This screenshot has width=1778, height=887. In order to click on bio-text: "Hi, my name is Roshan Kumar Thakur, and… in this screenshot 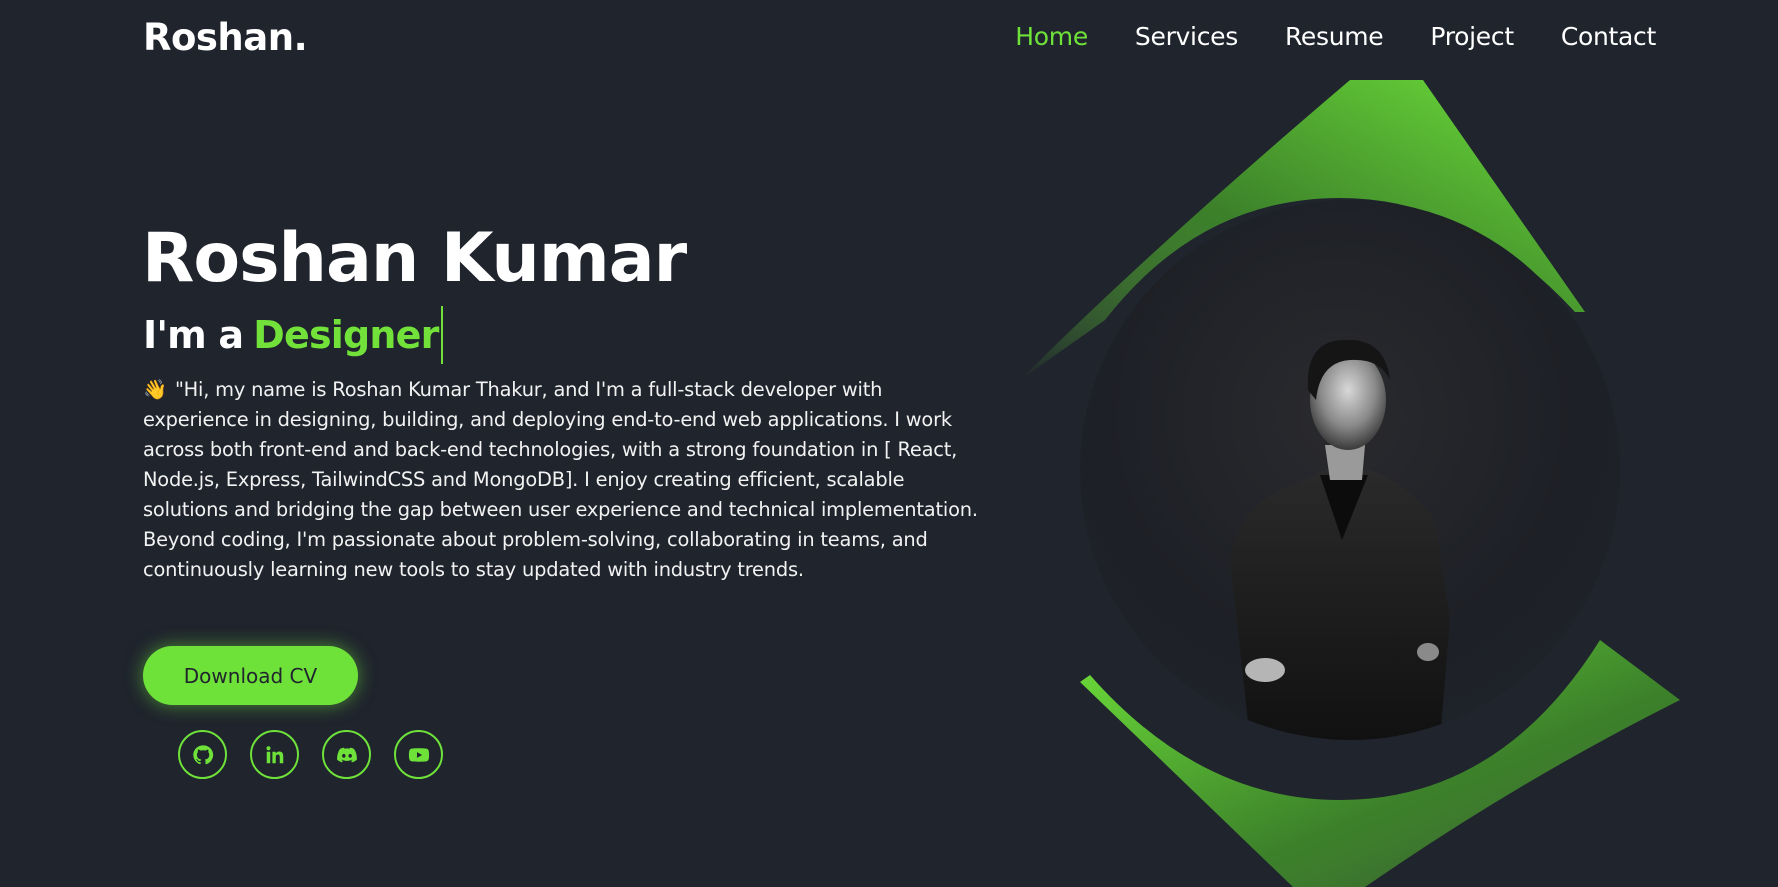, I will do `click(560, 479)`.